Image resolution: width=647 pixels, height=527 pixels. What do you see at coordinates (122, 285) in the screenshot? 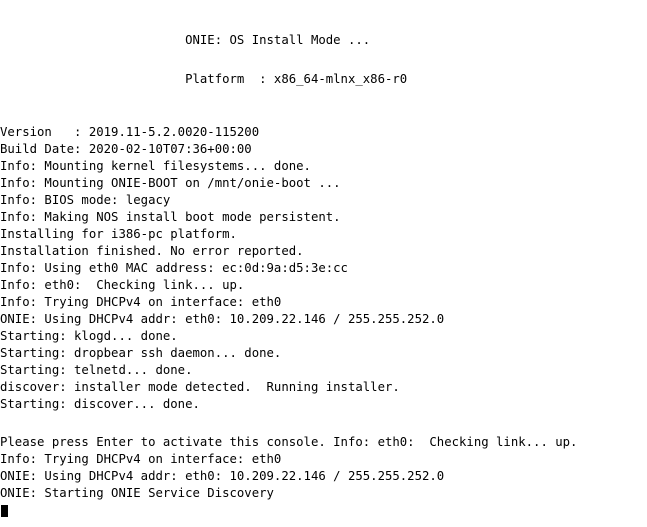
I see `console-line: Info: eth0: Checking link... up.` at bounding box center [122, 285].